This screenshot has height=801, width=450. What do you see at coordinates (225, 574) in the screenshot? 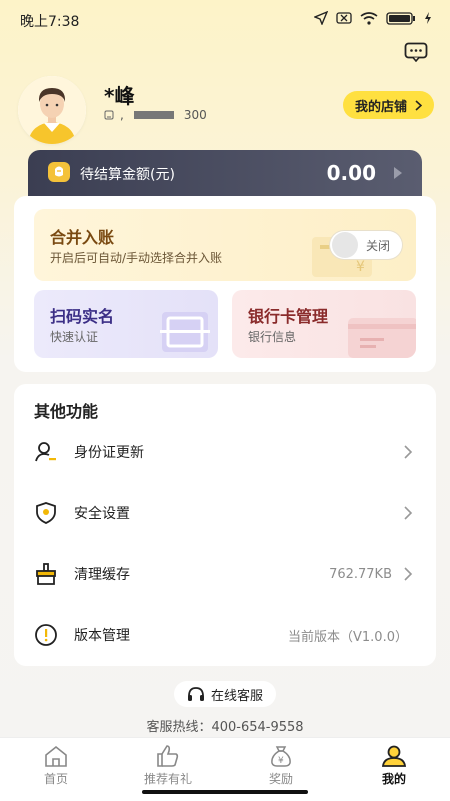
I see `menu-item-clear-cache: 清理缓存 762.77KB` at bounding box center [225, 574].